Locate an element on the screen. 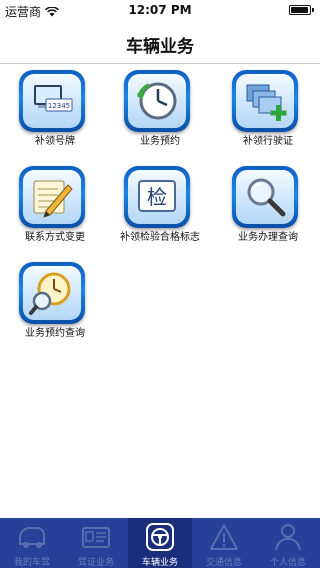  tile-business-query: 业务办理查询 is located at coordinates (266, 209).